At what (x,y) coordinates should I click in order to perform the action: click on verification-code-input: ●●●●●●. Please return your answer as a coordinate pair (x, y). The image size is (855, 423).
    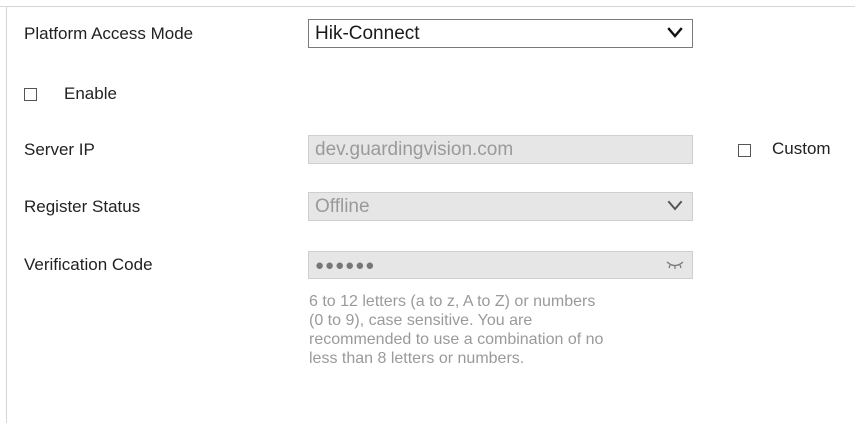
    Looking at the image, I should click on (500, 265).